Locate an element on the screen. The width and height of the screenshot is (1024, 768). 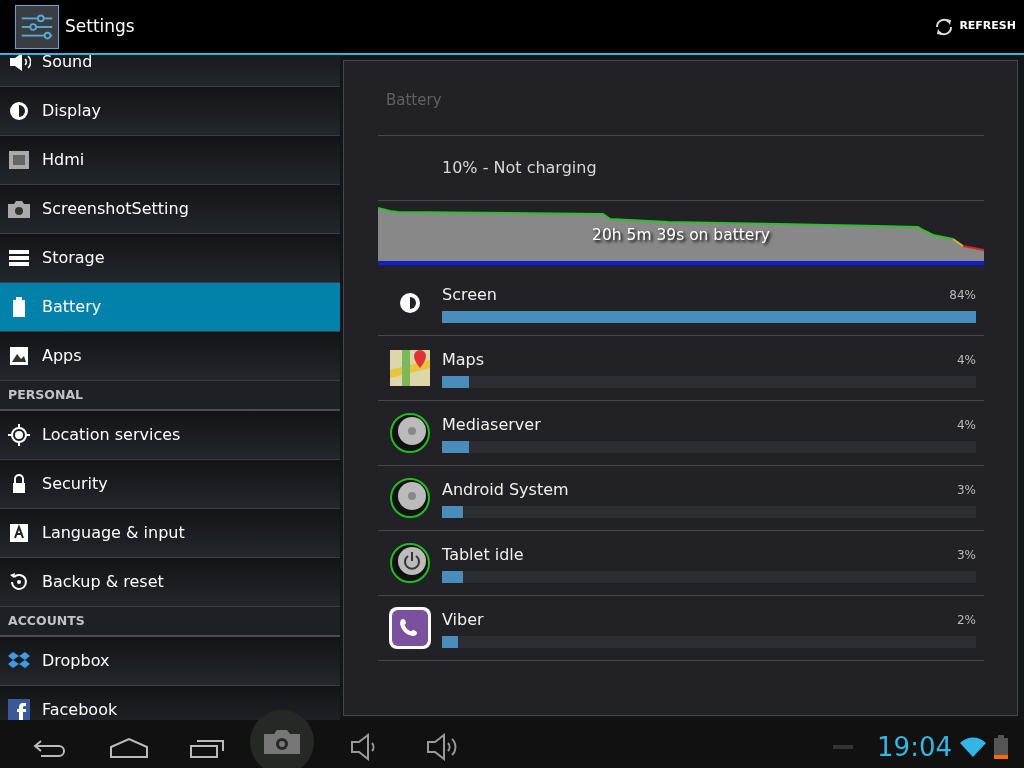
app-name: Android System is located at coordinates (505, 490).